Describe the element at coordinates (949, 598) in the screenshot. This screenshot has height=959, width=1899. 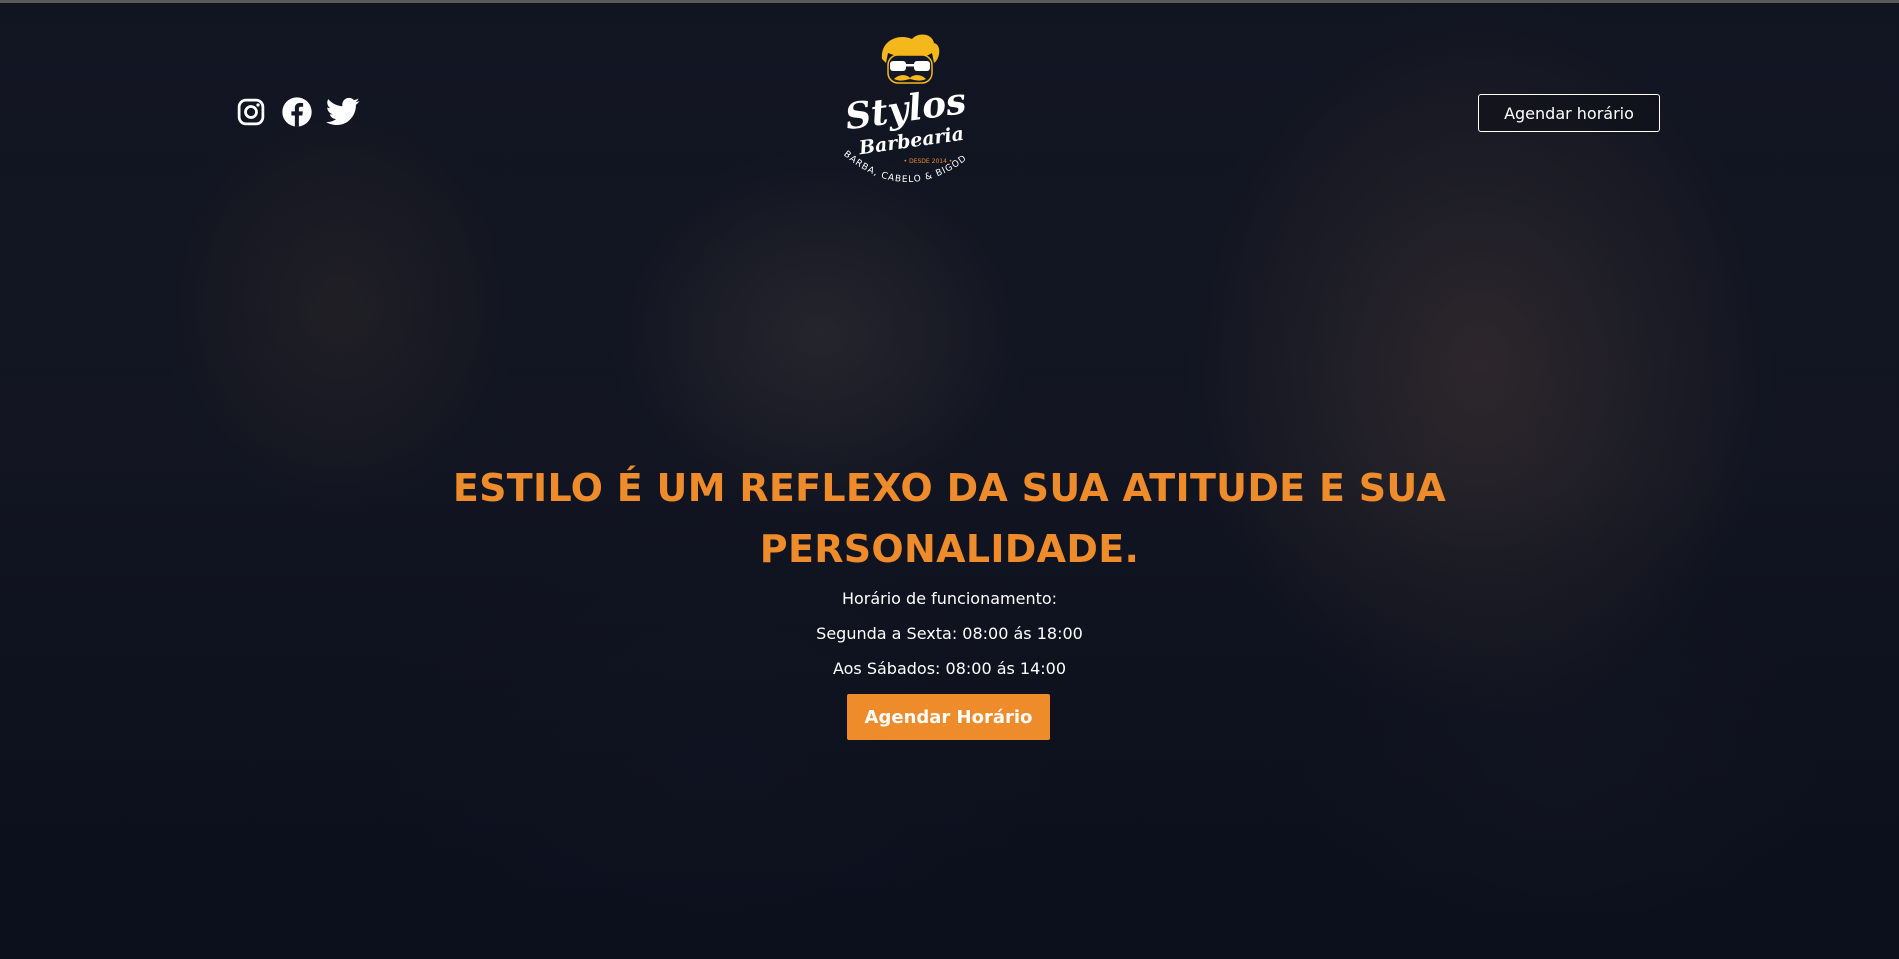
I see `hours-title: Horário de funcionamento:` at that location.